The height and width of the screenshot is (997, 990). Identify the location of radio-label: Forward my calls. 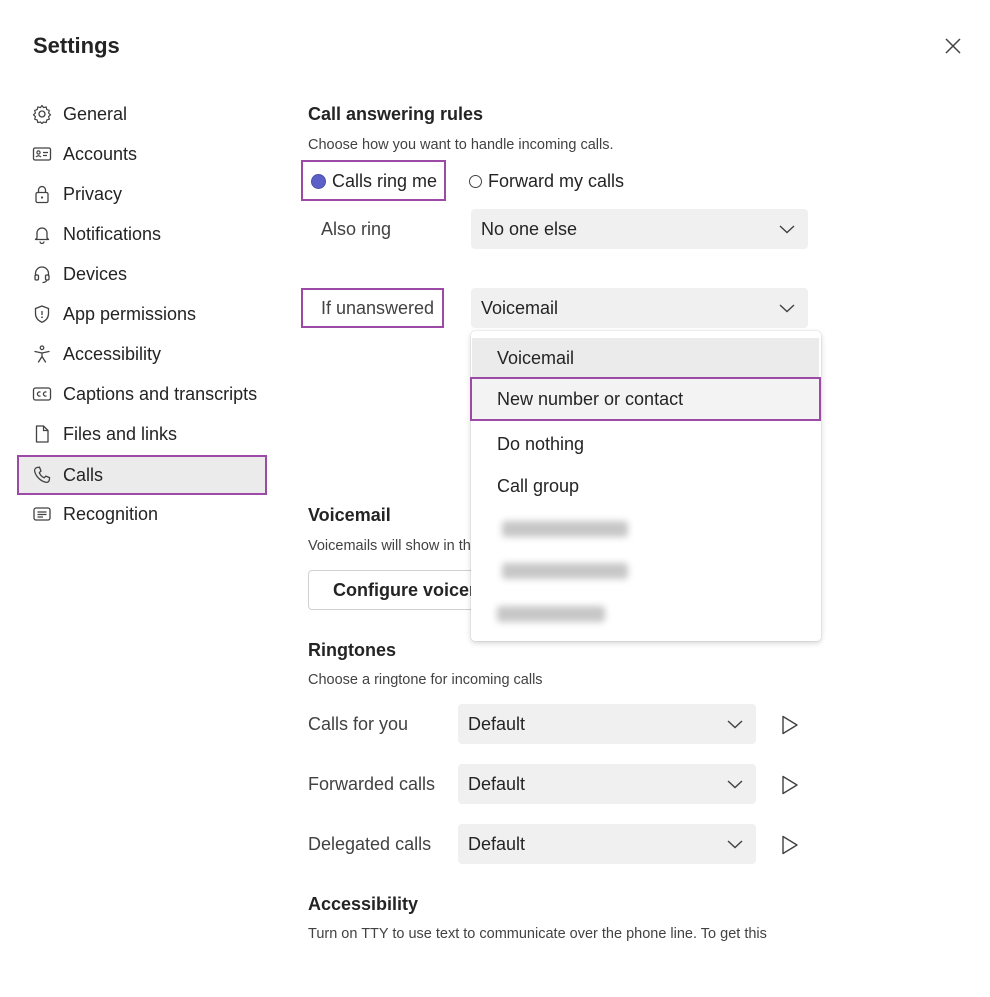
(556, 181).